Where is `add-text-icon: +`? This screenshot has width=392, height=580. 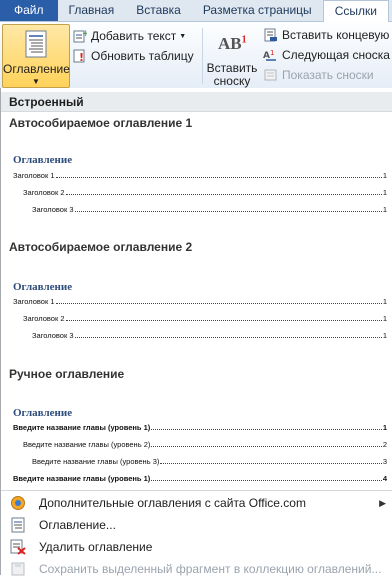
add-text-icon: + is located at coordinates (80, 36).